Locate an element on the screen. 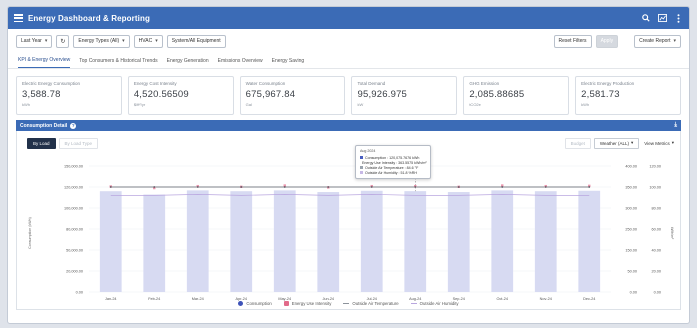  period-value: Last Year is located at coordinates (31, 41).